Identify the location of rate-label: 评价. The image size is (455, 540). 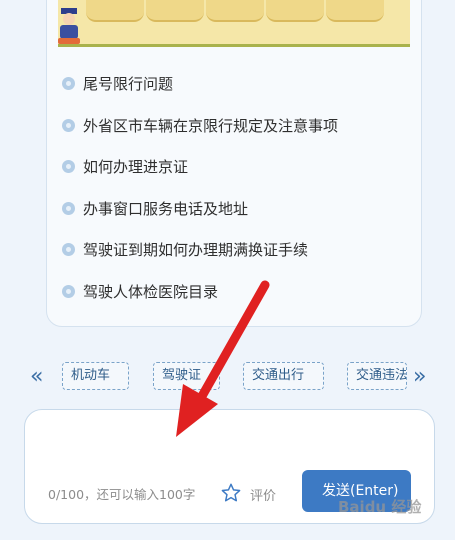
(263, 494).